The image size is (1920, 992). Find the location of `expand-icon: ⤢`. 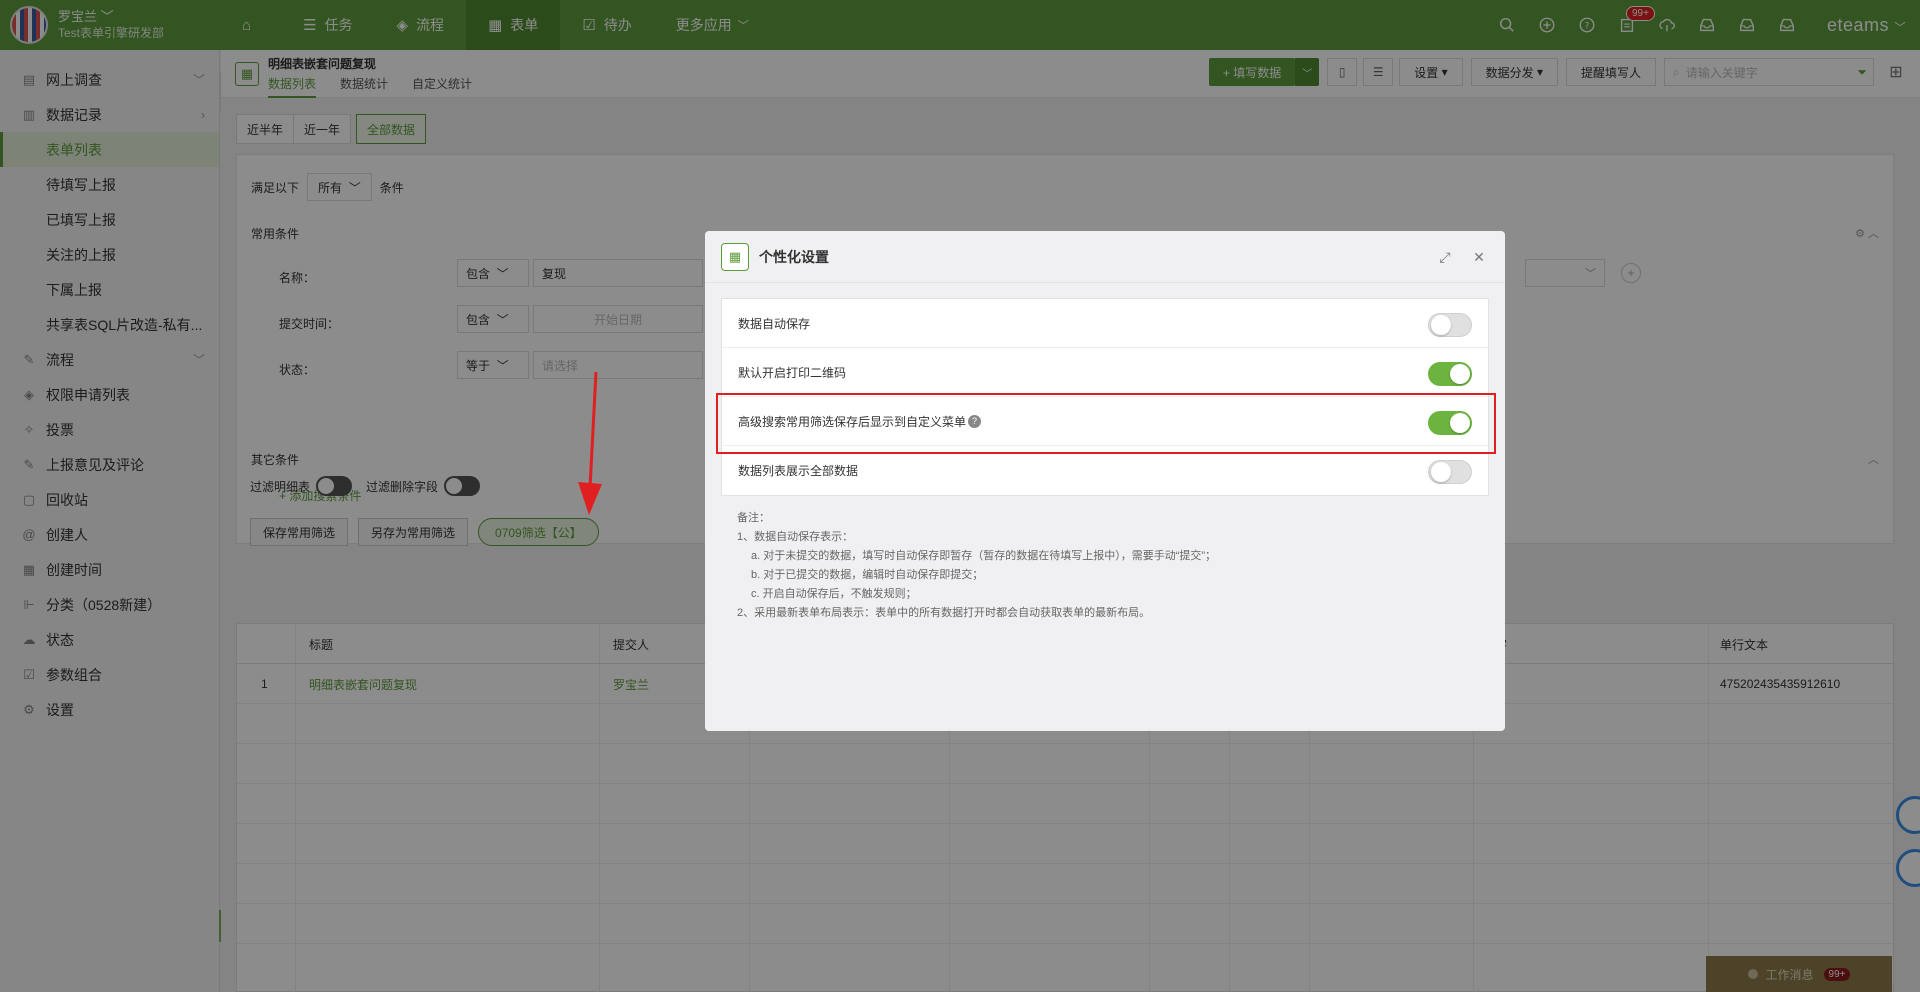

expand-icon: ⤢ is located at coordinates (1445, 257).